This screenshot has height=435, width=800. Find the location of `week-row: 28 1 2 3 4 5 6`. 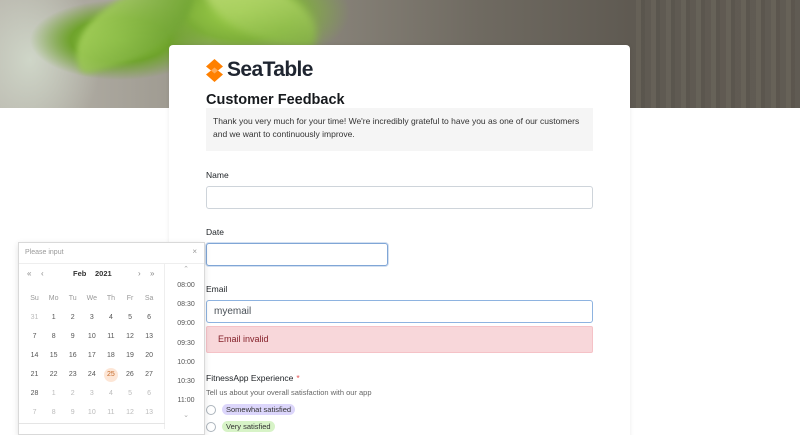

week-row: 28 1 2 3 4 5 6 is located at coordinates (92, 393).